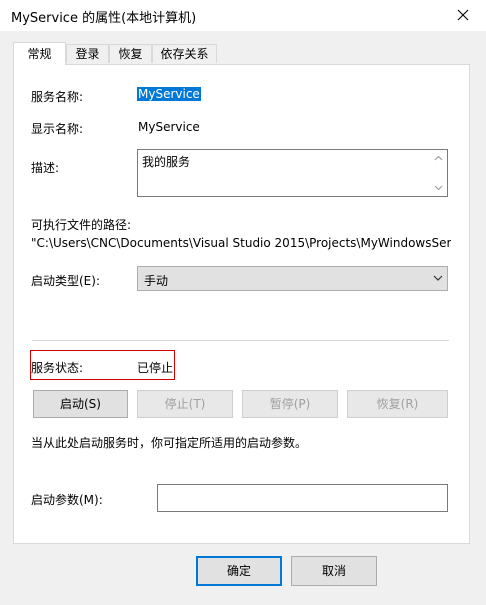 The height and width of the screenshot is (605, 486). Describe the element at coordinates (292, 173) in the screenshot. I see `description-textarea: 我的服务` at that location.